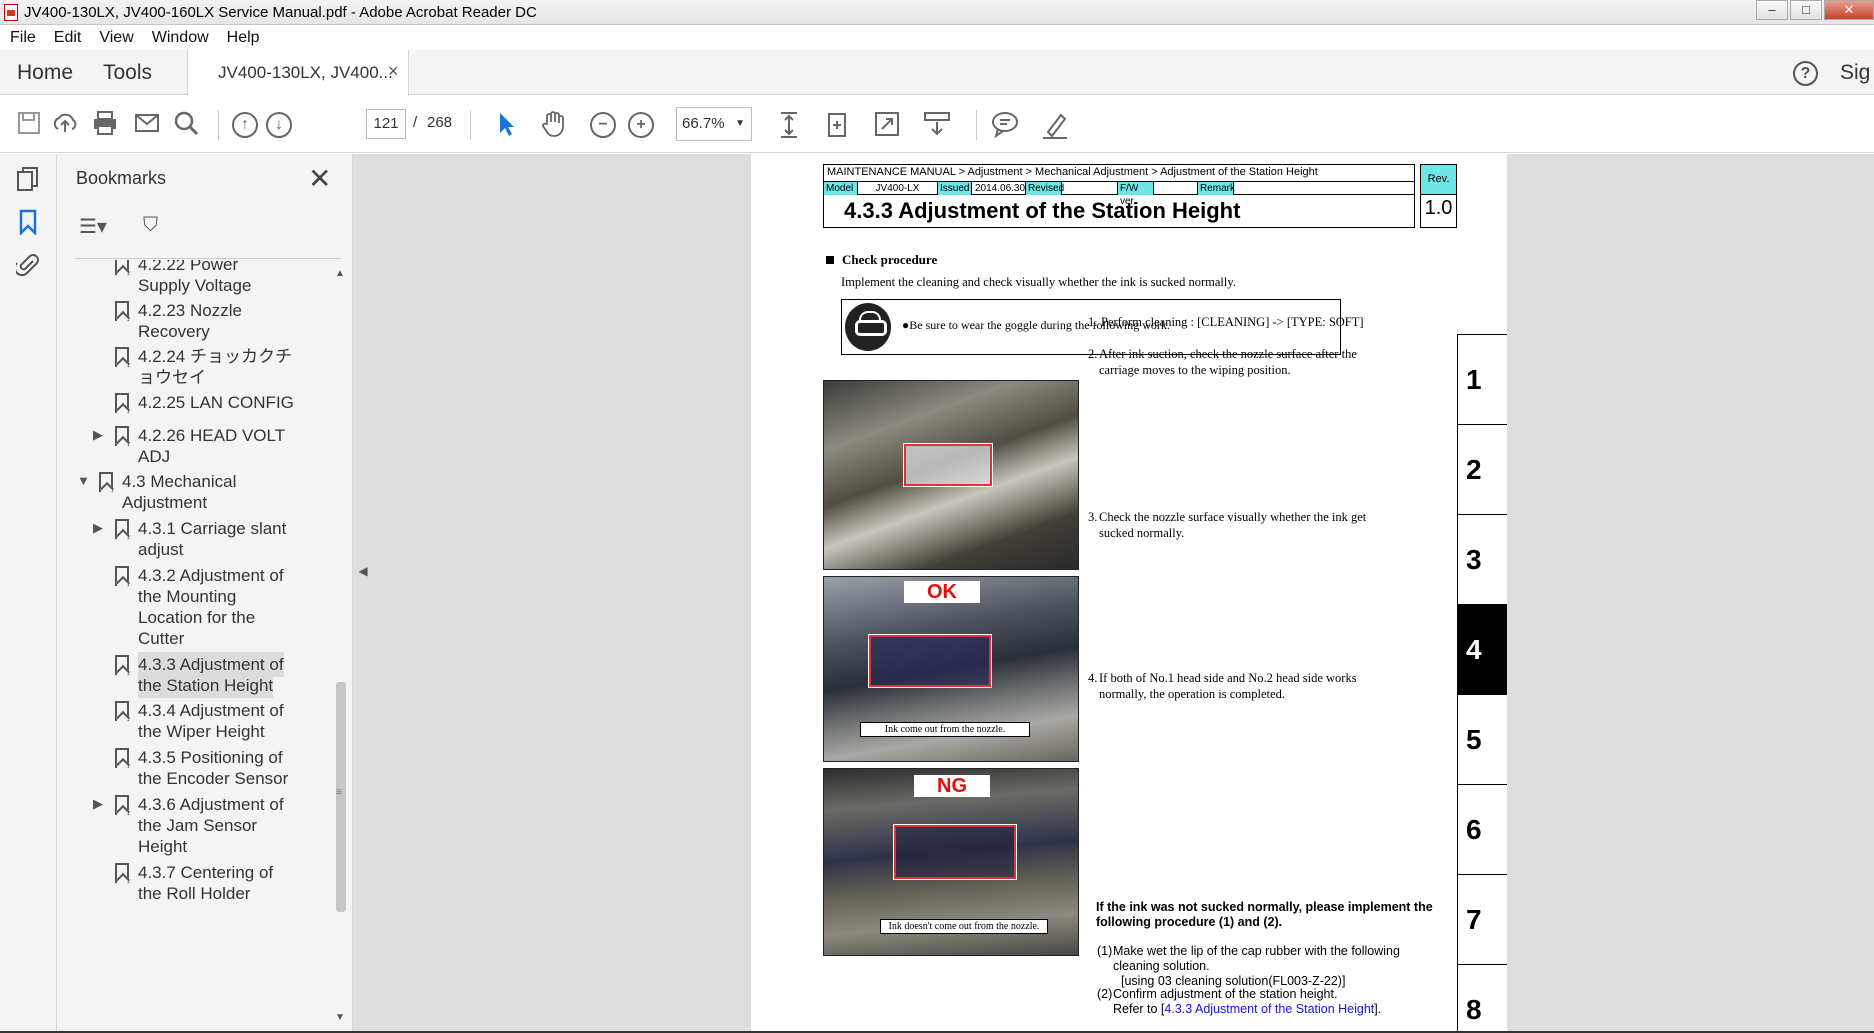  I want to click on zoom-value: 66.7%, so click(703, 123).